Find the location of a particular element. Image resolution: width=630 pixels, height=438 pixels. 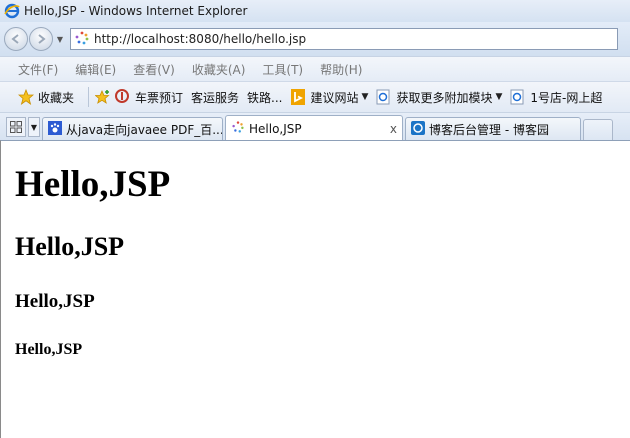

quick-tabs-button is located at coordinates (16, 127).